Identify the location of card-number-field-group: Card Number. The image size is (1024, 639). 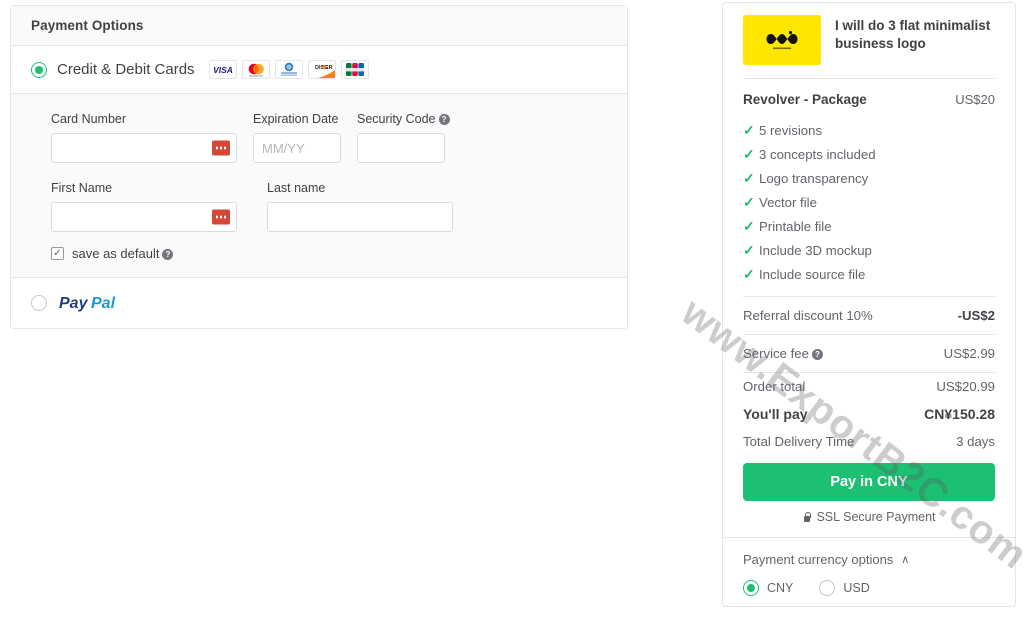
(144, 137).